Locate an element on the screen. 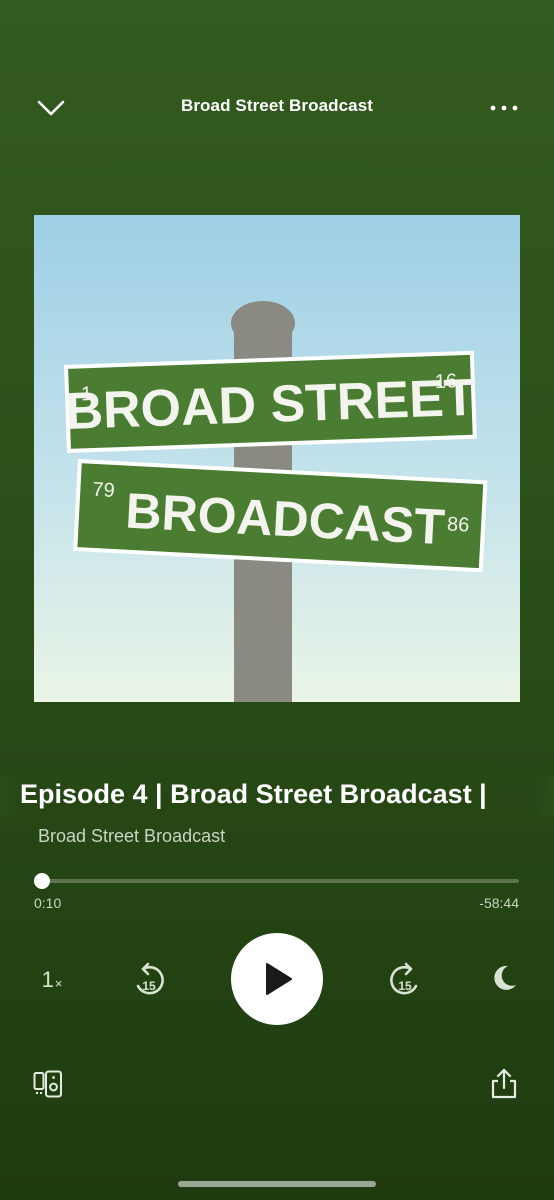 Image resolution: width=554 pixels, height=1200 pixels. fade-left is located at coordinates (11, 796).